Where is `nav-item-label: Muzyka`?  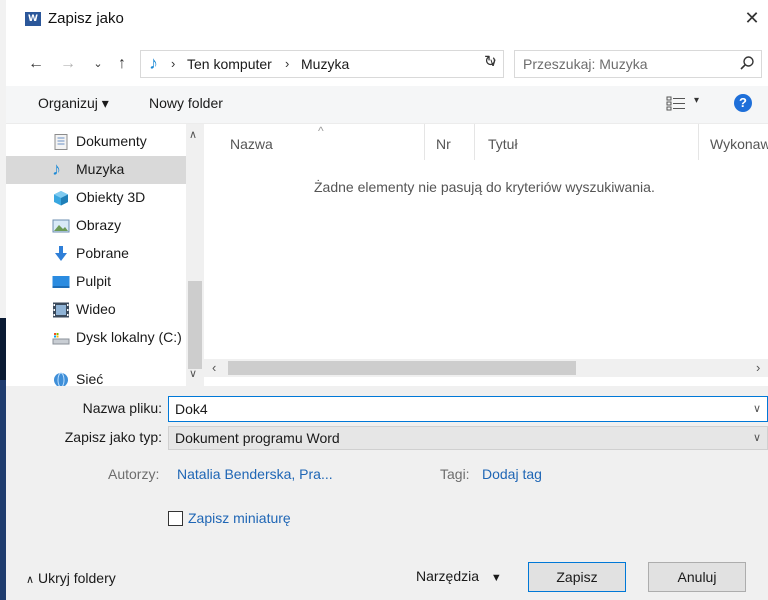
nav-item-label: Muzyka is located at coordinates (100, 169).